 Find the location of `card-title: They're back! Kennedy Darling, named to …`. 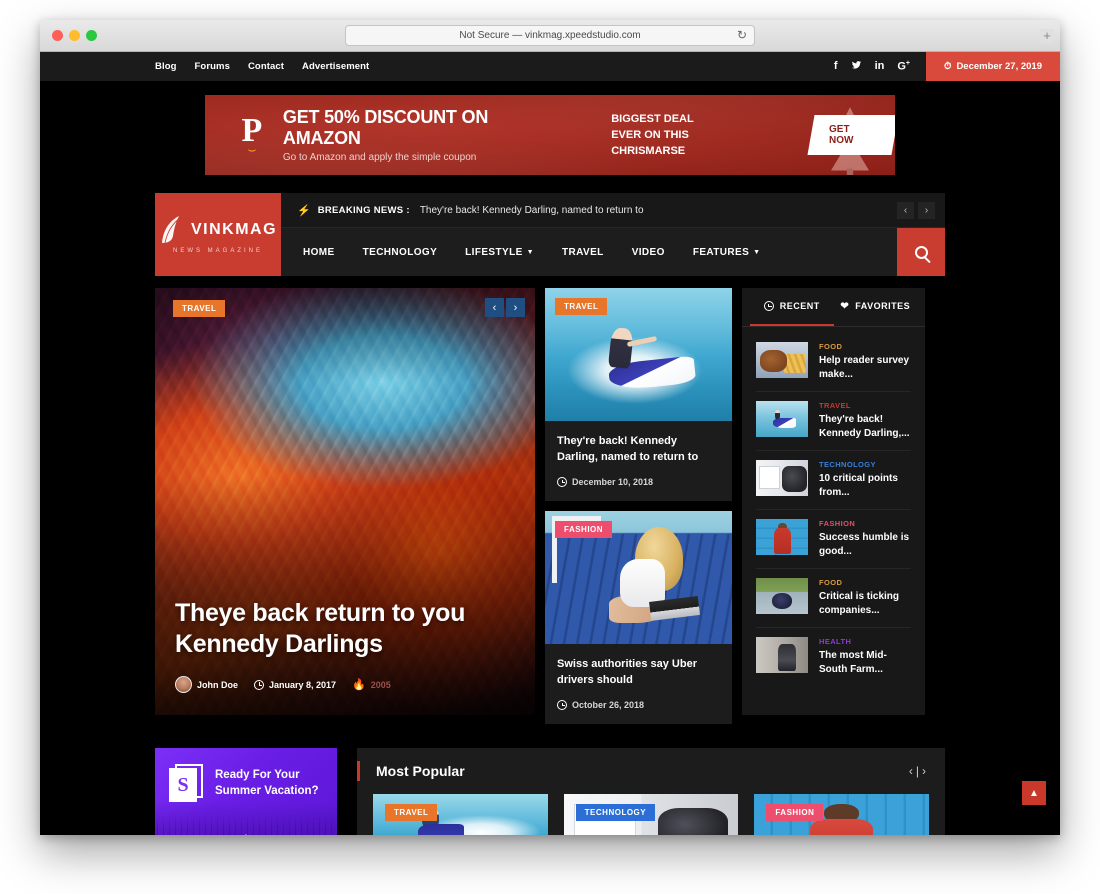

card-title: They're back! Kennedy Darling, named to … is located at coordinates (638, 449).